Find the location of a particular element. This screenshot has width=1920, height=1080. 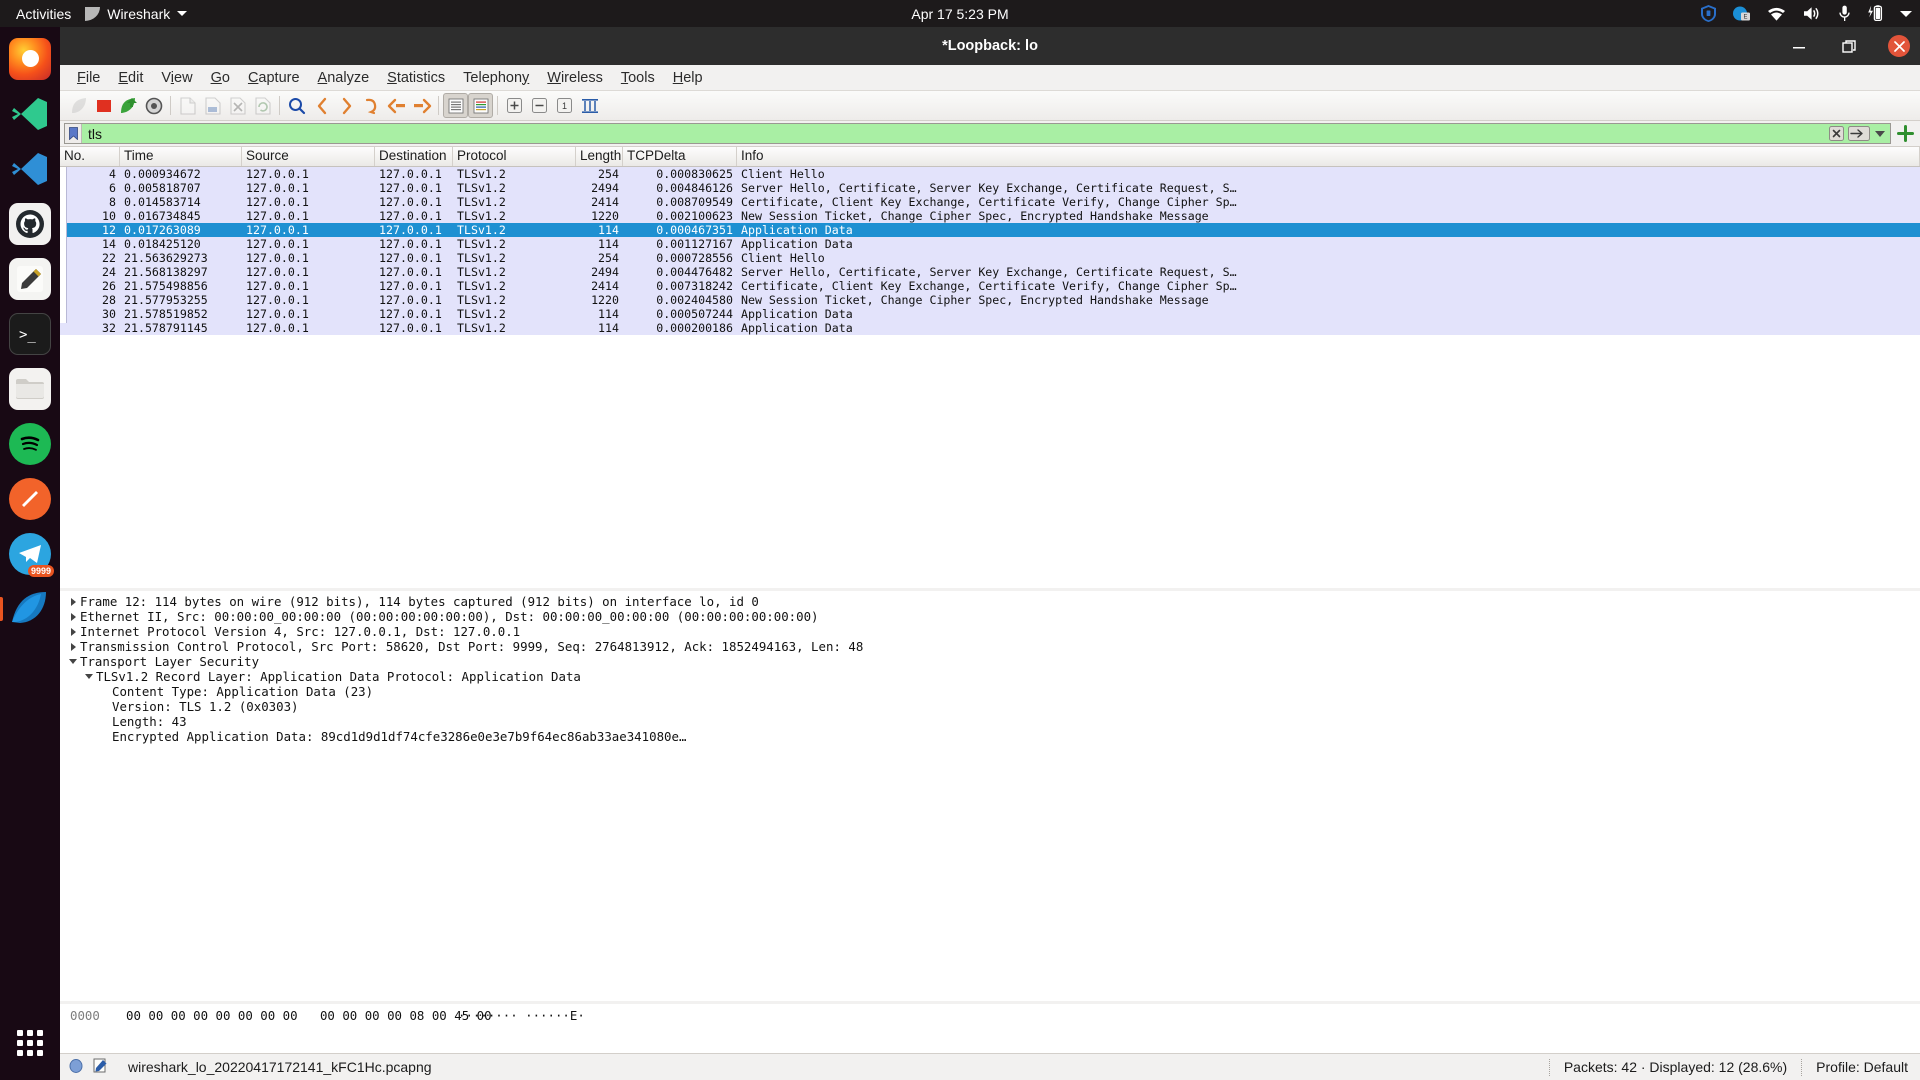

menu-view: View is located at coordinates (176, 78).